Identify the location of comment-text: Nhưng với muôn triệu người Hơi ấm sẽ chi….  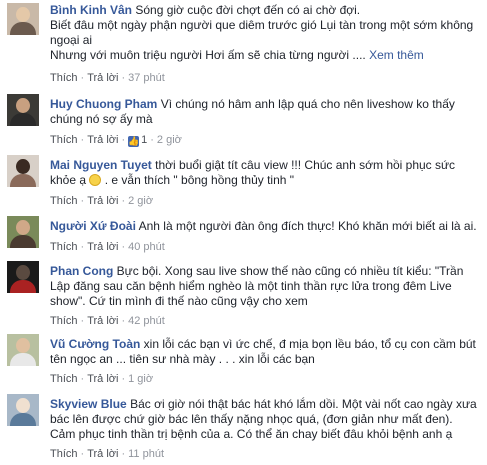
(208, 55).